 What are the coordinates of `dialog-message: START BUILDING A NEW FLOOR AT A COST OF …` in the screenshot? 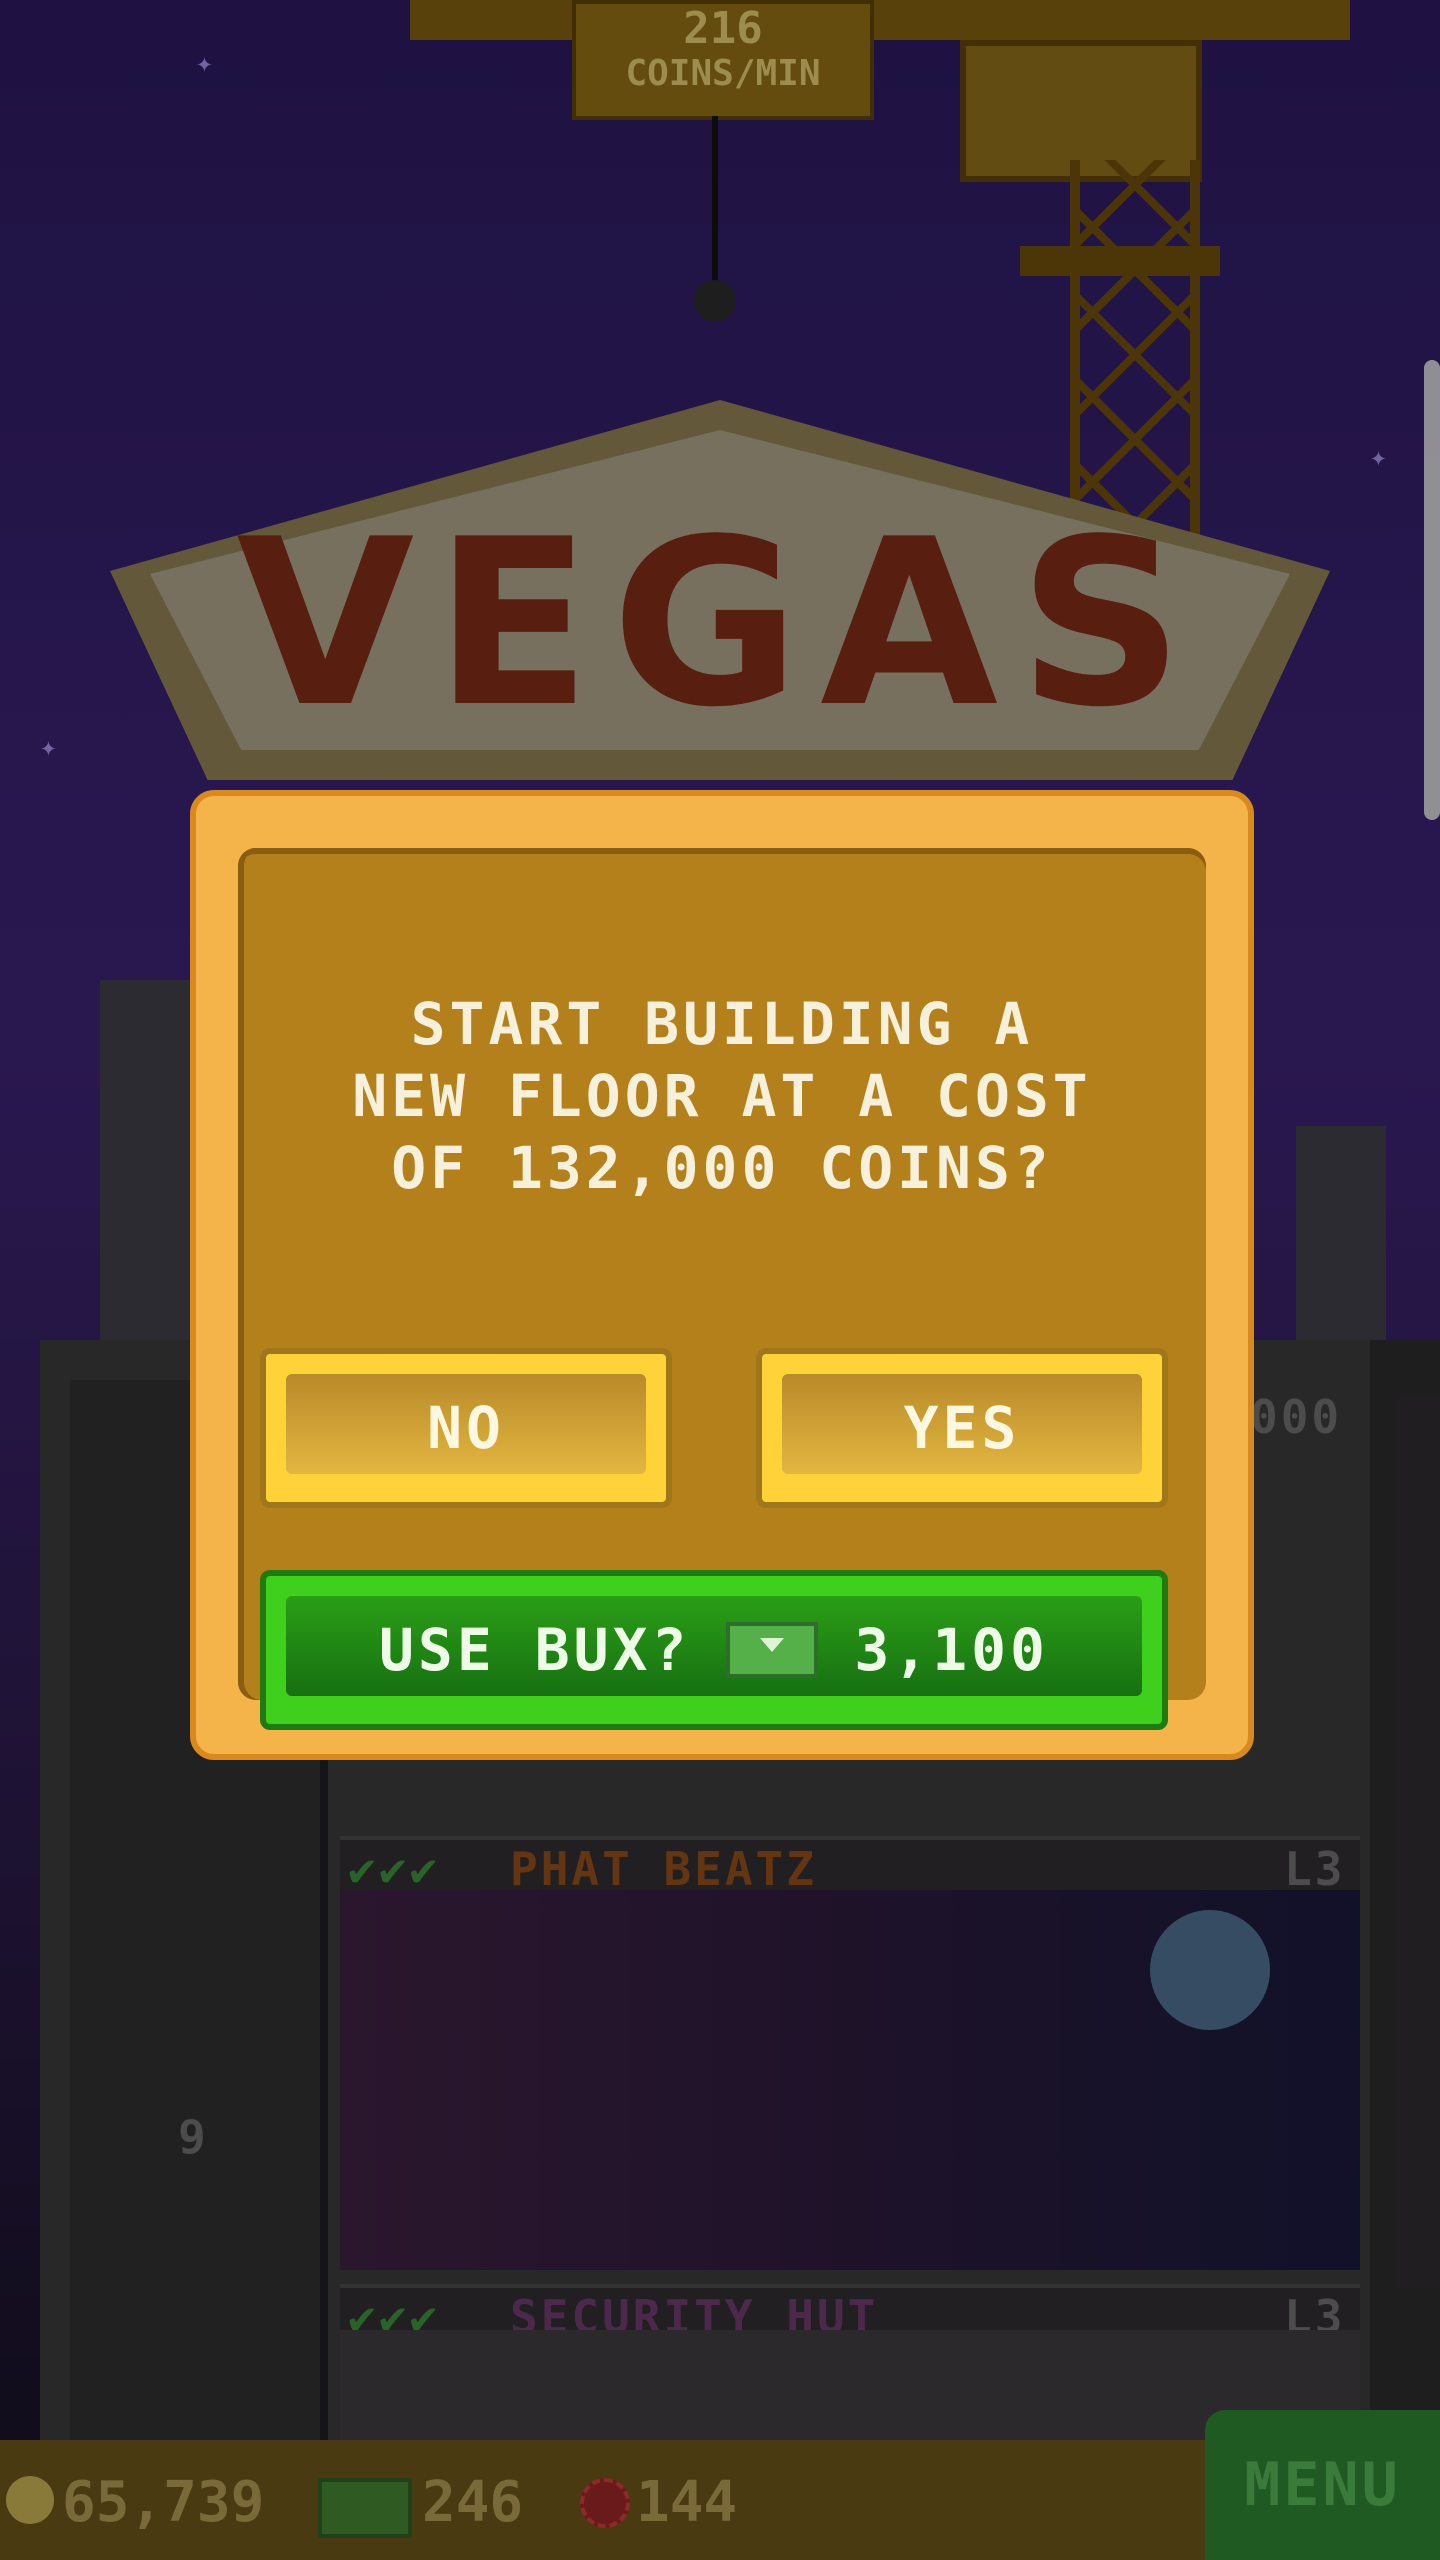 It's located at (722, 1096).